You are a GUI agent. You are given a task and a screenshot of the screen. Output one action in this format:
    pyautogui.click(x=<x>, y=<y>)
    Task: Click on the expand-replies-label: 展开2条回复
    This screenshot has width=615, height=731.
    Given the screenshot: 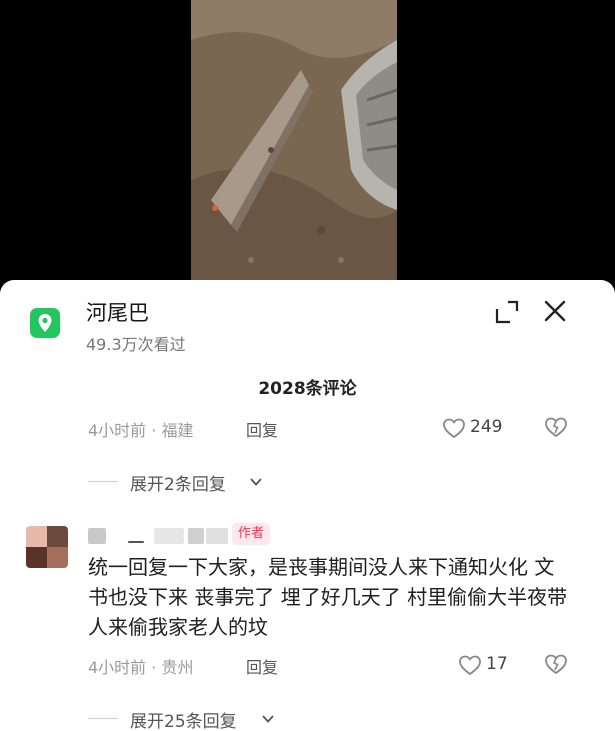 What is the action you would take?
    pyautogui.click(x=178, y=485)
    